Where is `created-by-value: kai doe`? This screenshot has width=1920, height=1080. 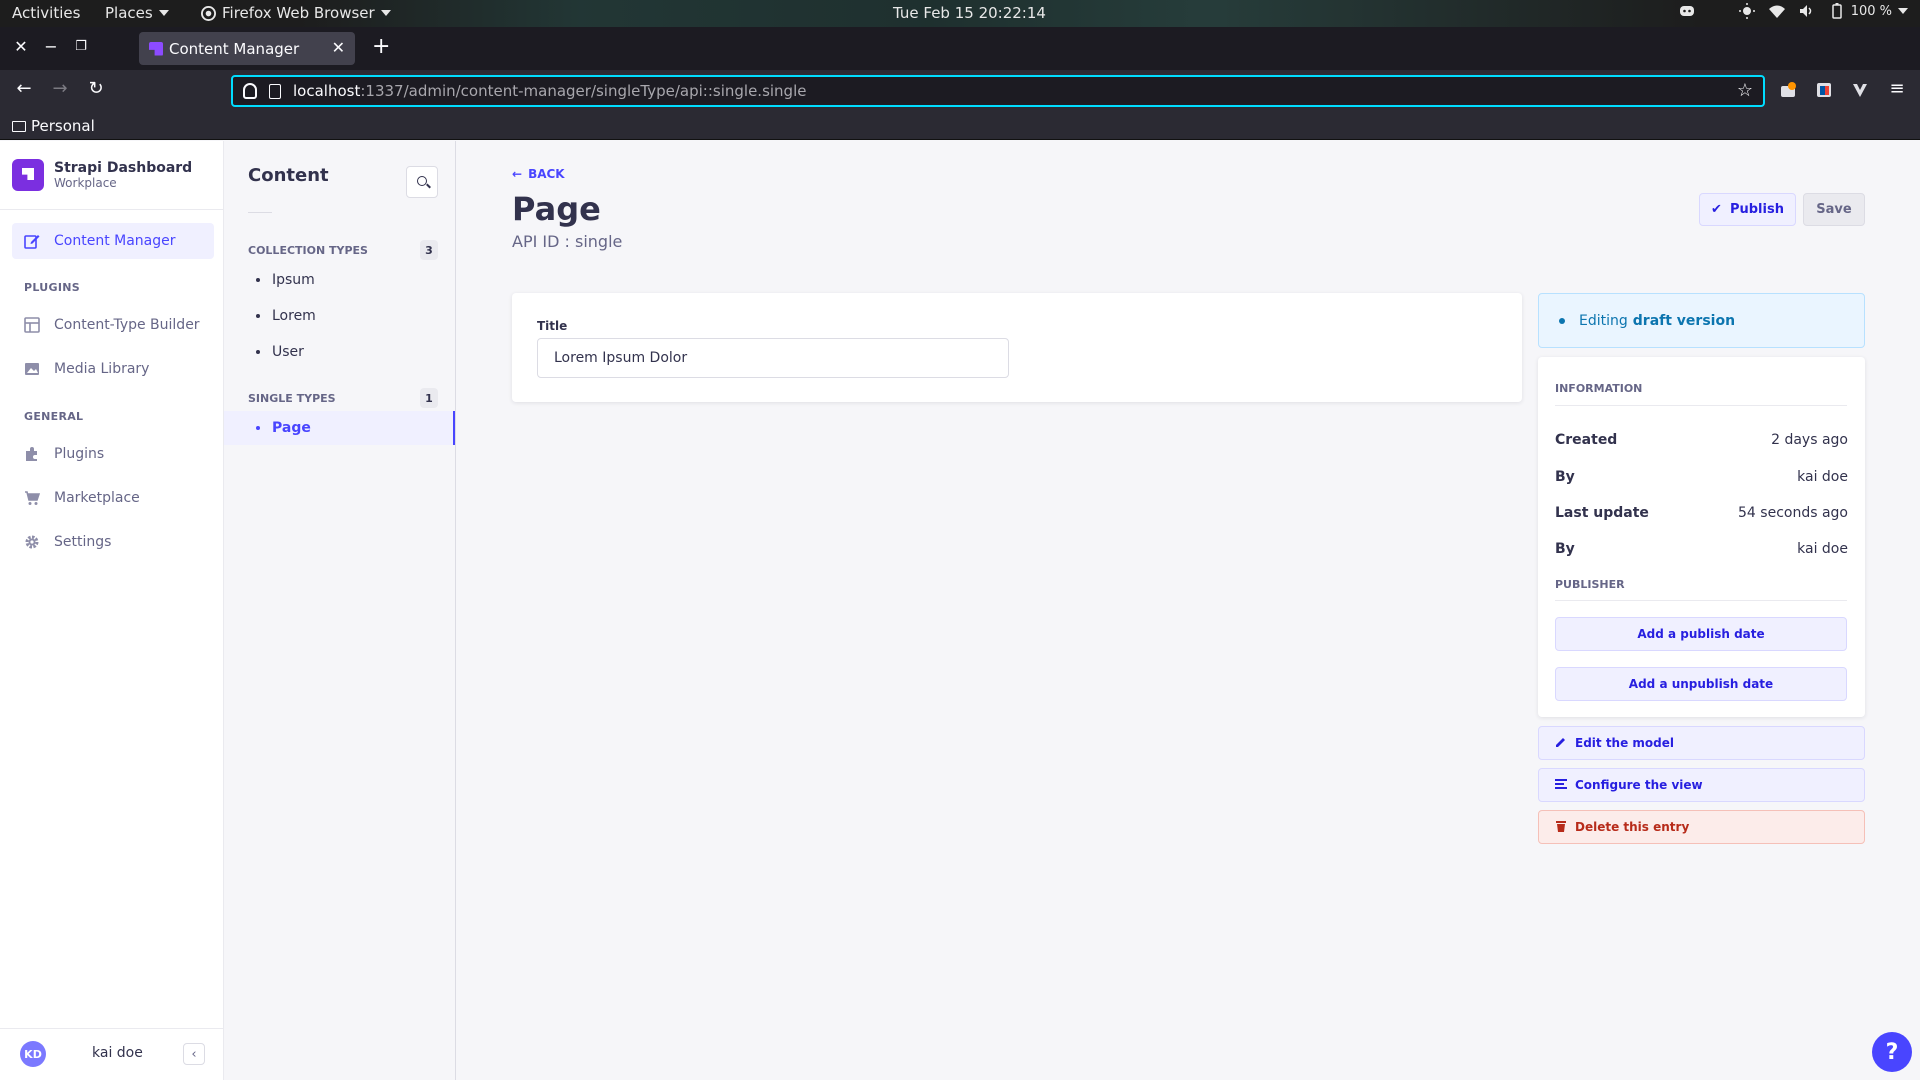 created-by-value: kai doe is located at coordinates (1822, 477).